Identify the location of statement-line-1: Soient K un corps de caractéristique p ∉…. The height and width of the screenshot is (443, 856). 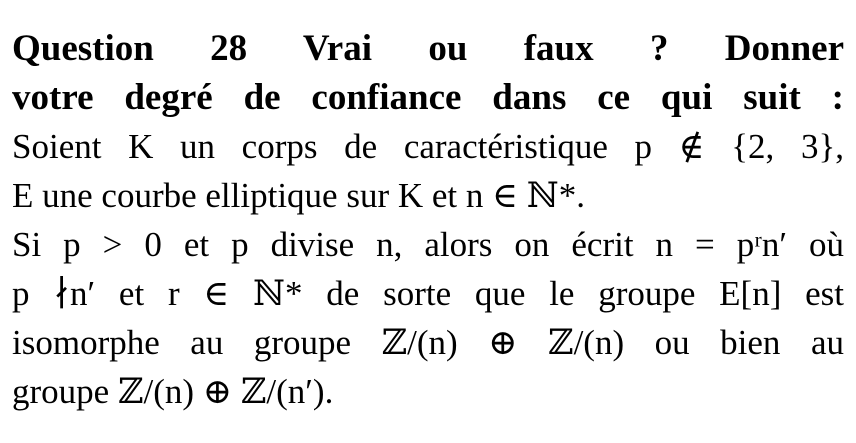
(428, 146).